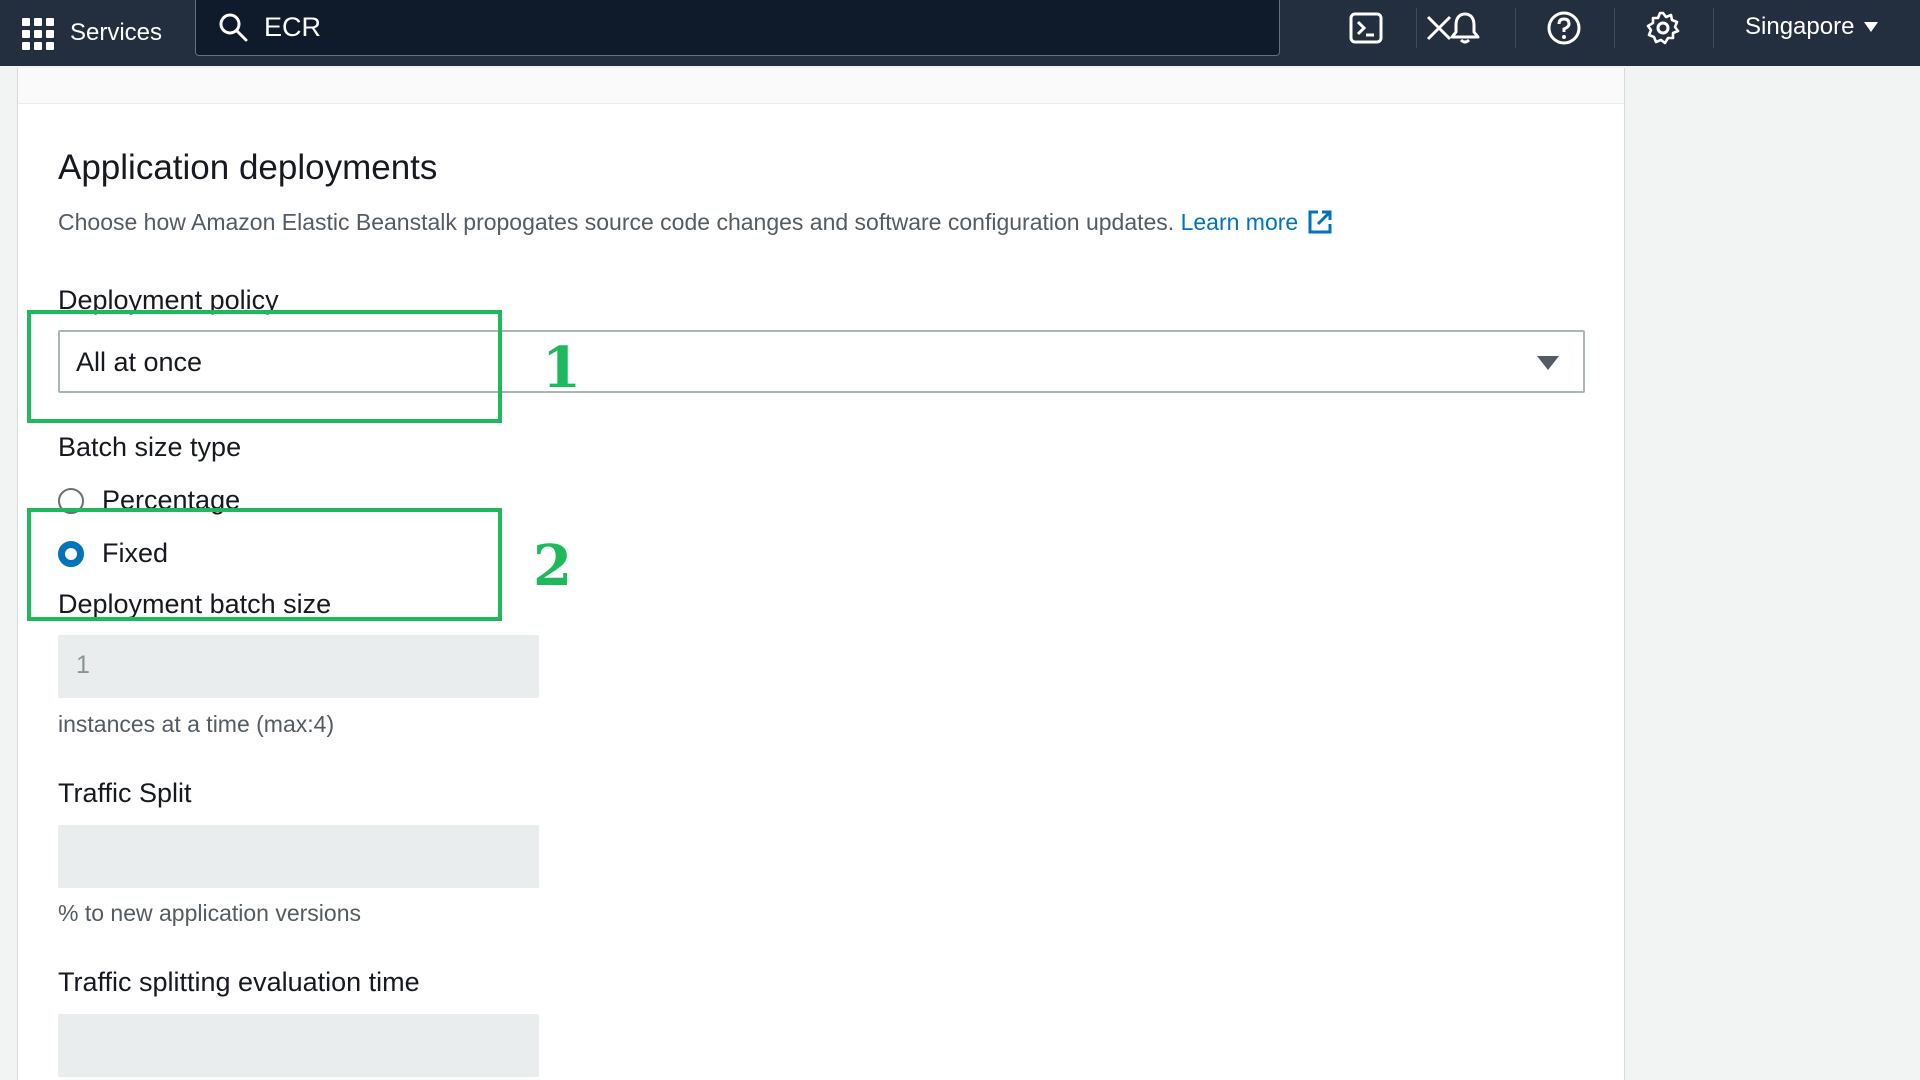 The image size is (1920, 1080). I want to click on region-selector: Singapore, so click(1812, 27).